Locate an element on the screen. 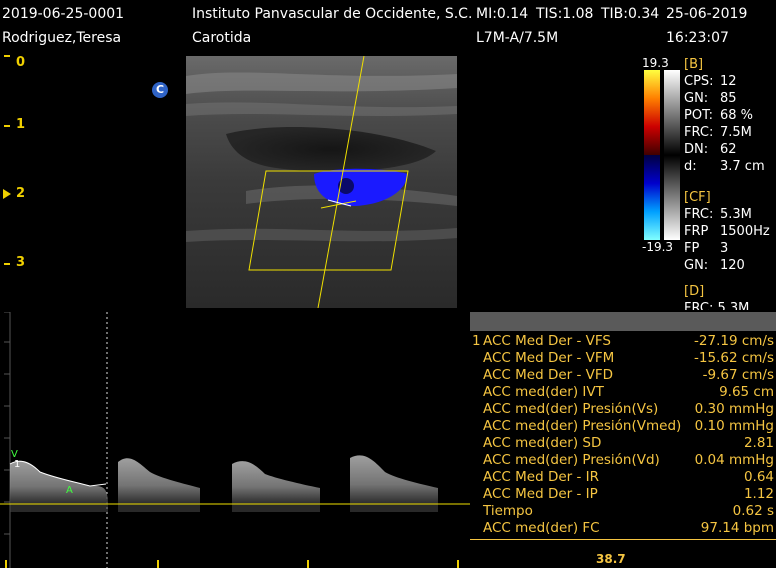 The height and width of the screenshot is (568, 776). measurement-row: ACC med(der) IVT 9.65 cm is located at coordinates (623, 392).